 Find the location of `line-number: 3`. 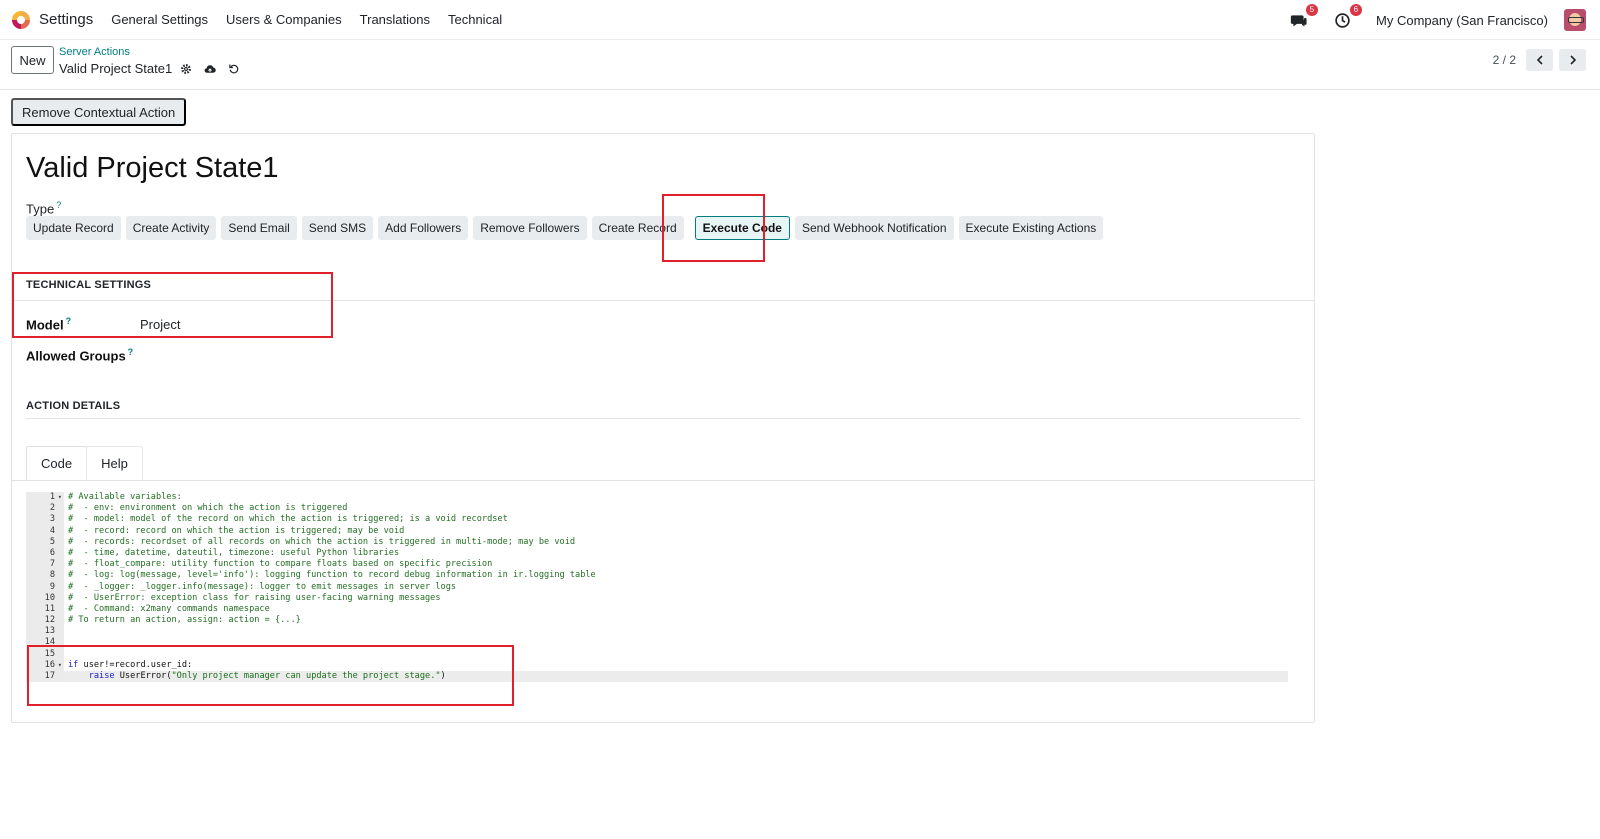

line-number: 3 is located at coordinates (45, 520).